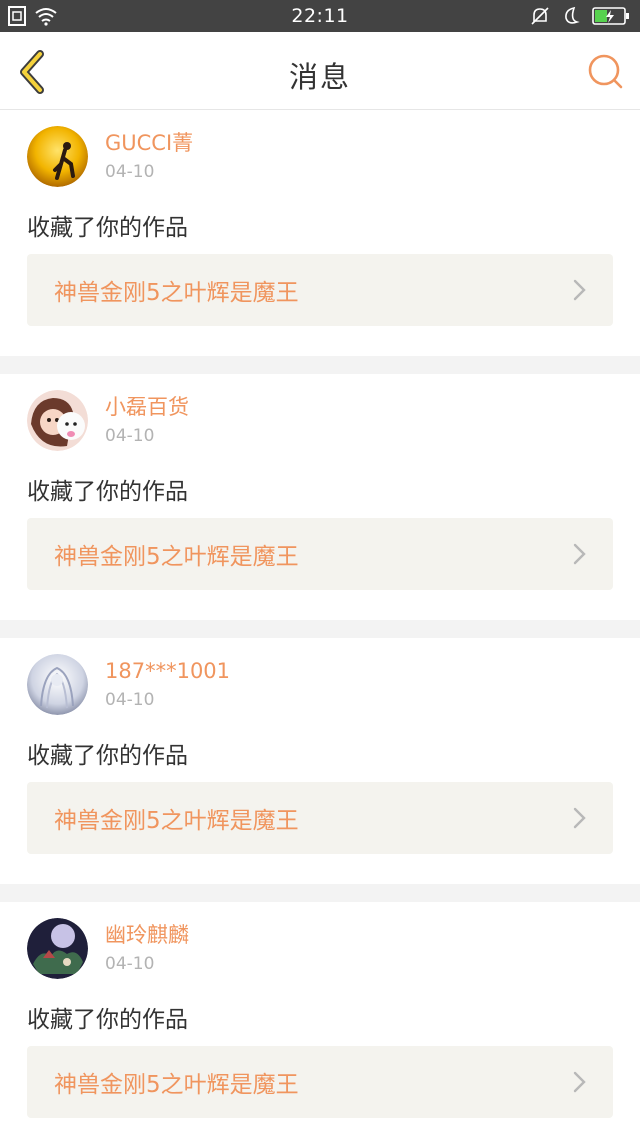 Image resolution: width=640 pixels, height=1138 pixels. What do you see at coordinates (167, 671) in the screenshot?
I see `username: 187***1001` at bounding box center [167, 671].